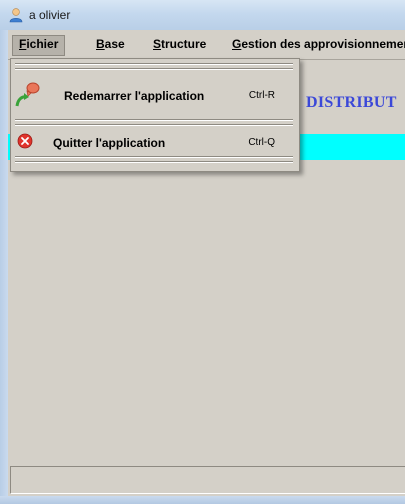 Image resolution: width=405 pixels, height=504 pixels. I want to click on menu-item-restart-shortcut: Ctrl-R, so click(261, 95).